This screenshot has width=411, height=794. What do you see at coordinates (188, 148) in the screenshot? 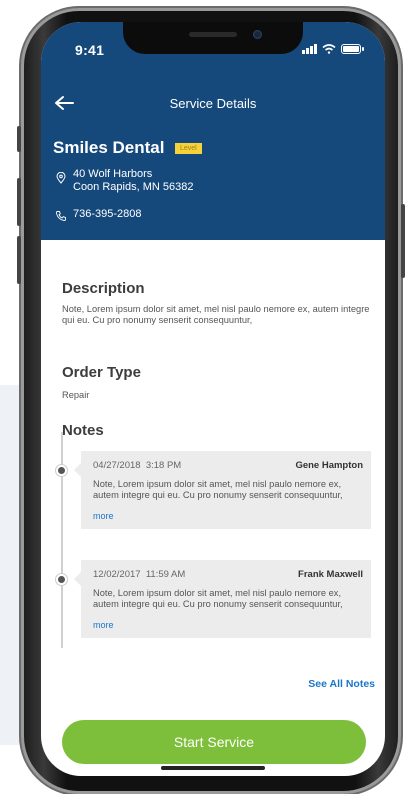
I see `level-badge: Level` at bounding box center [188, 148].